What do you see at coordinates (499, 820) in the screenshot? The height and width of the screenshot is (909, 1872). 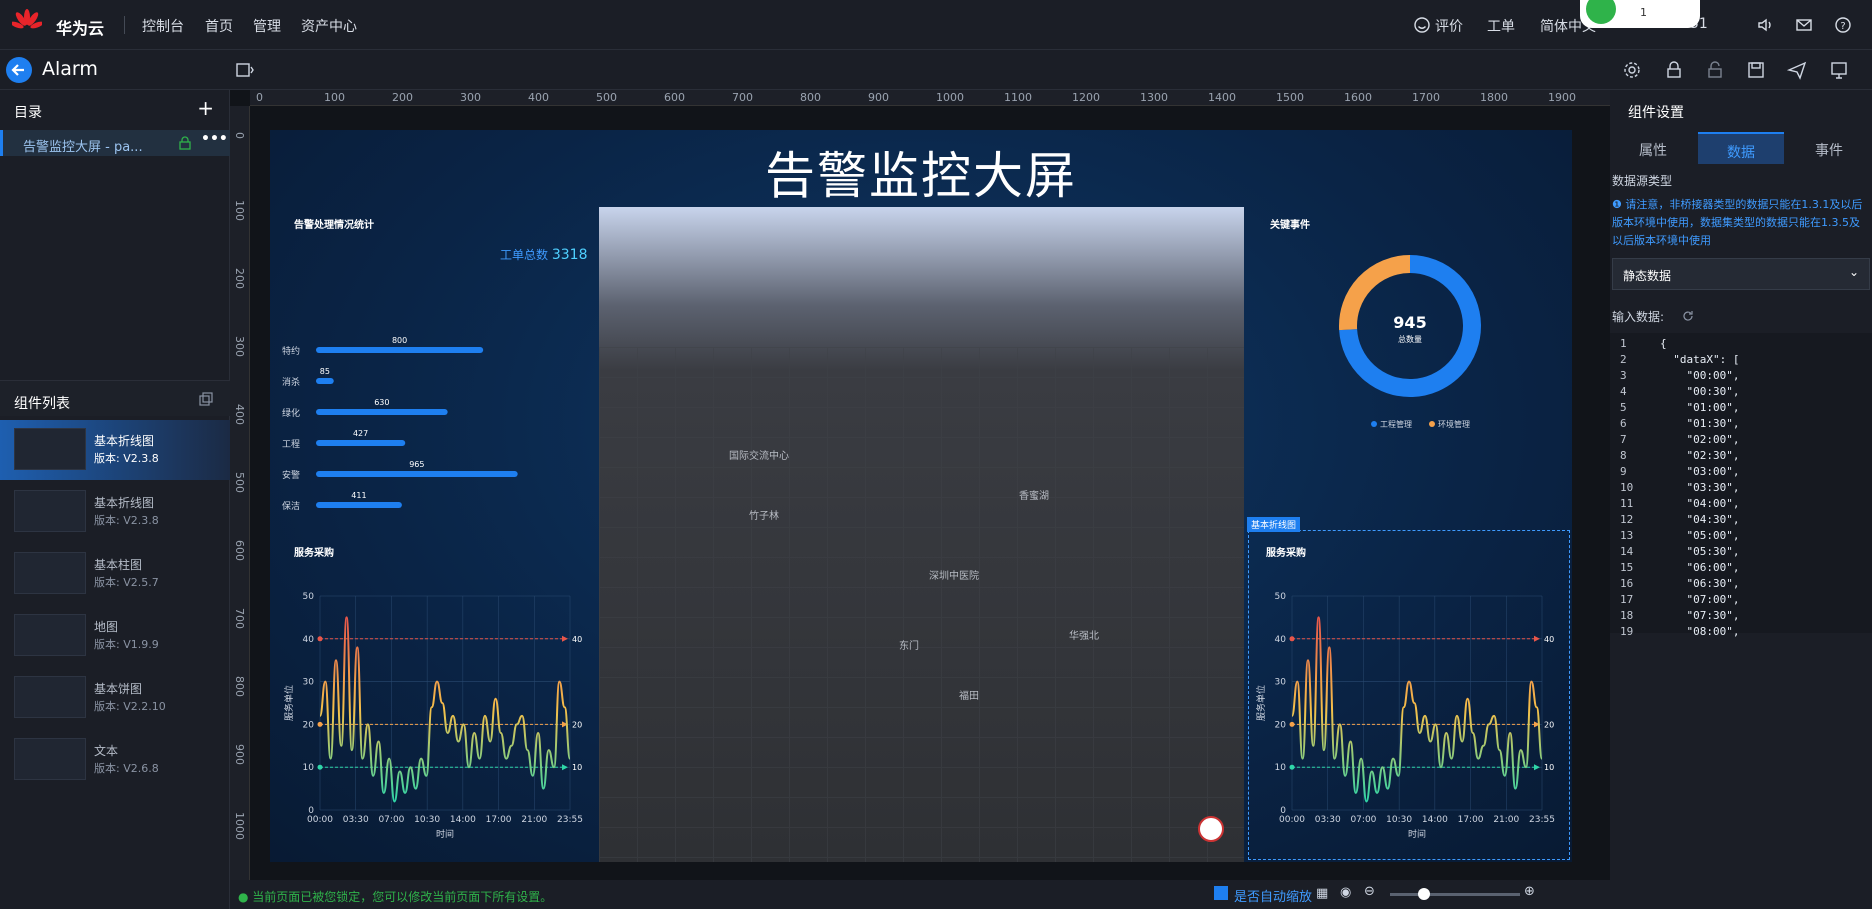 I see `x-tick-label: 17:00` at bounding box center [499, 820].